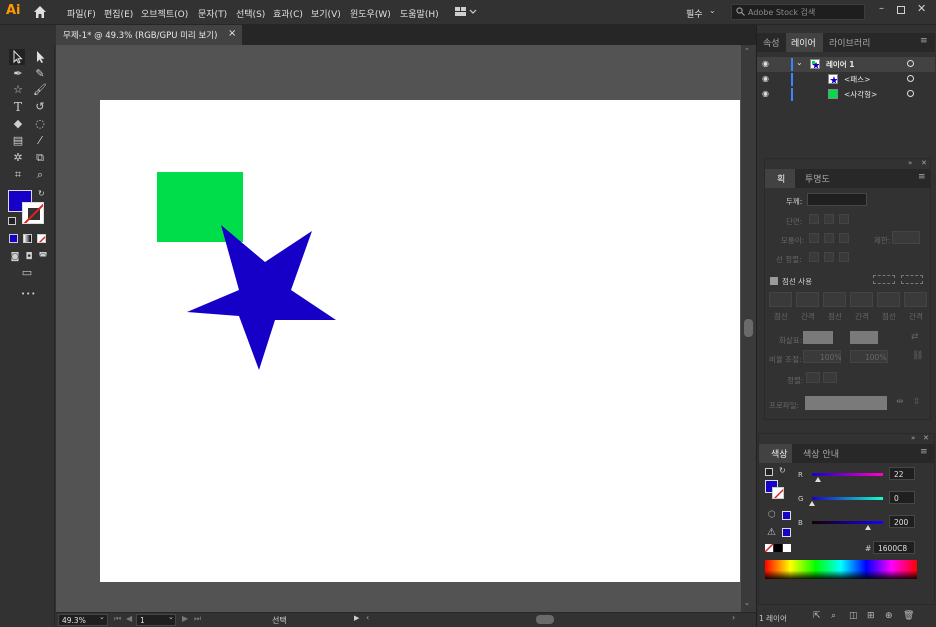 This screenshot has width=936, height=627. What do you see at coordinates (844, 219) in the screenshot?
I see `cap-square-icon` at bounding box center [844, 219].